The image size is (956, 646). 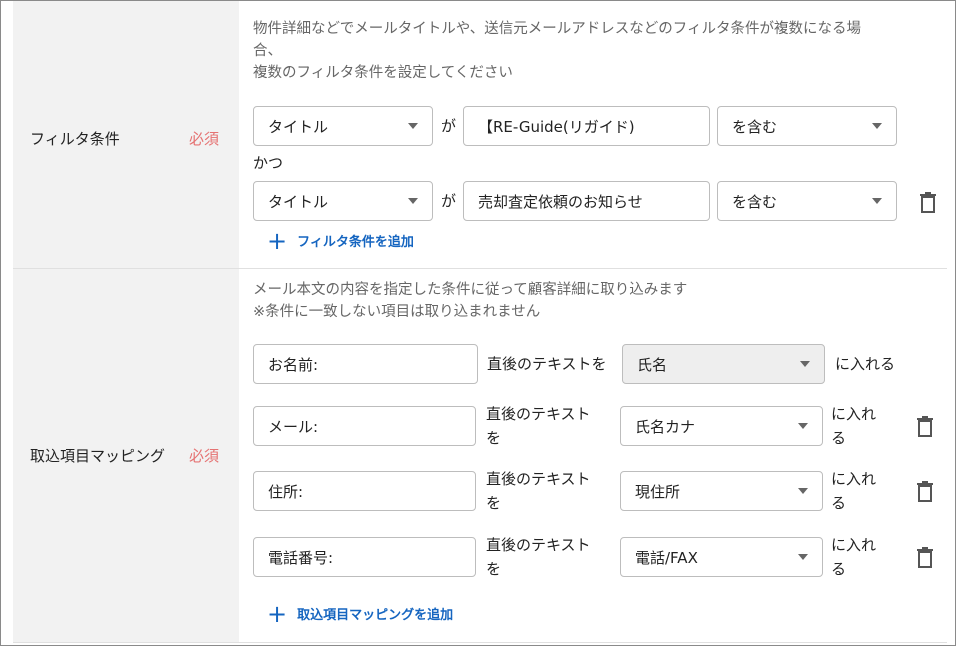 What do you see at coordinates (721, 426) in the screenshot?
I see `mapping-target-select: 氏名カナ` at bounding box center [721, 426].